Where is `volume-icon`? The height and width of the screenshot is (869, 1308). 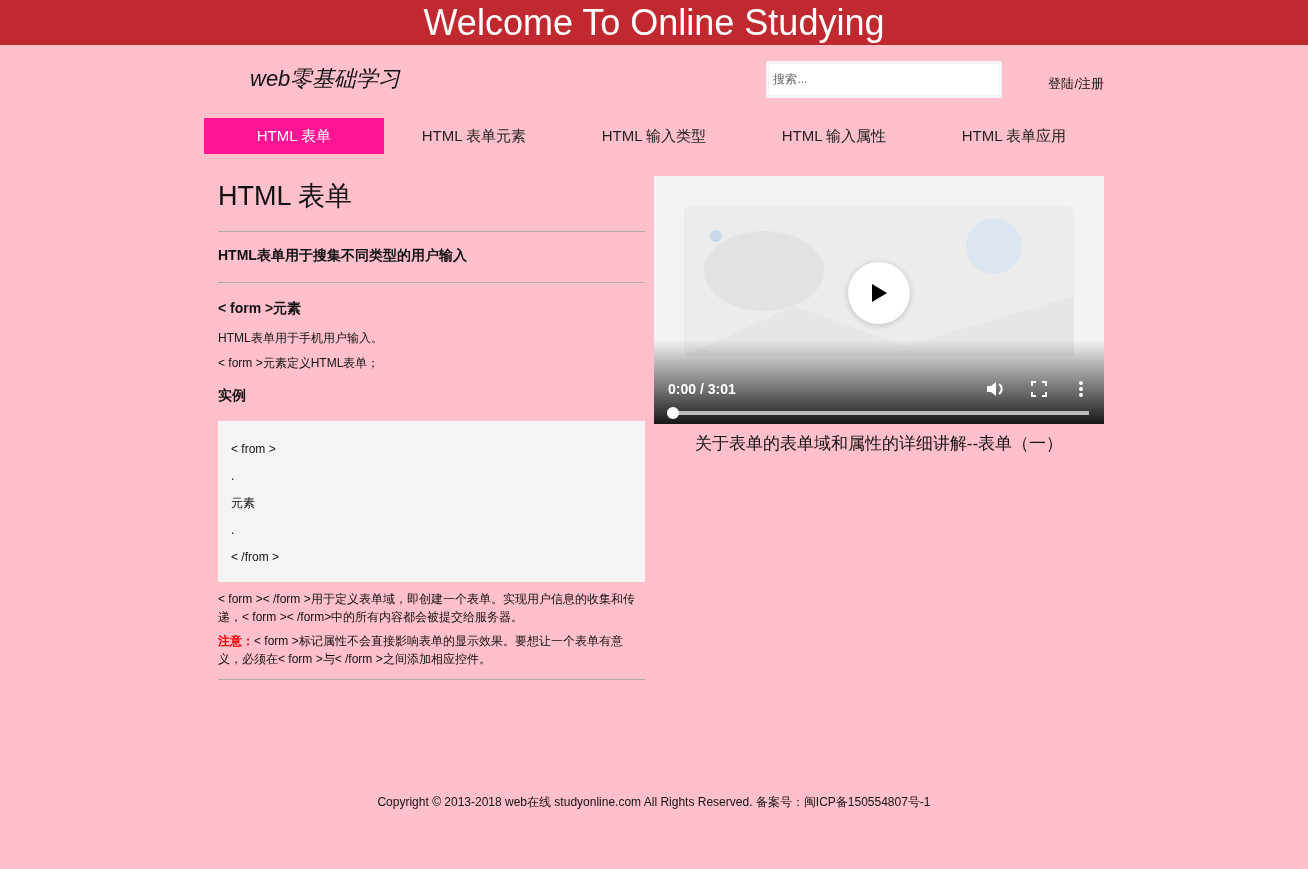 volume-icon is located at coordinates (996, 389).